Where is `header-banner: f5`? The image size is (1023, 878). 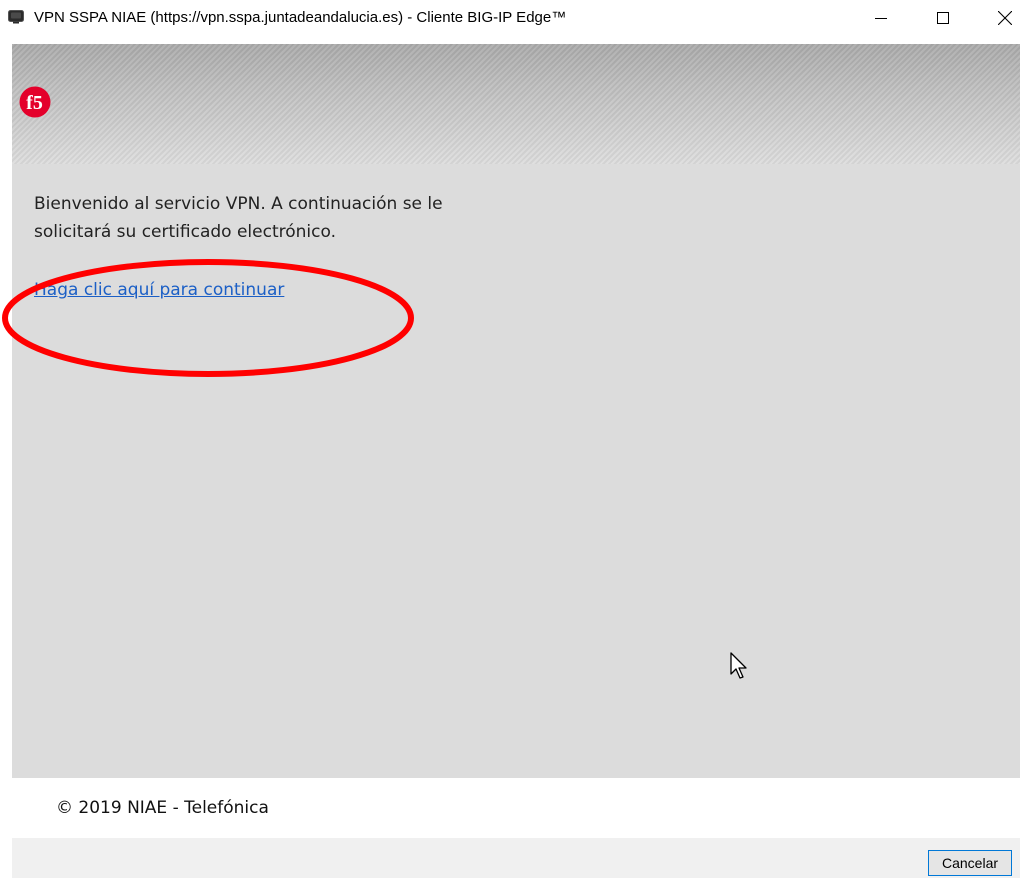 header-banner: f5 is located at coordinates (516, 104).